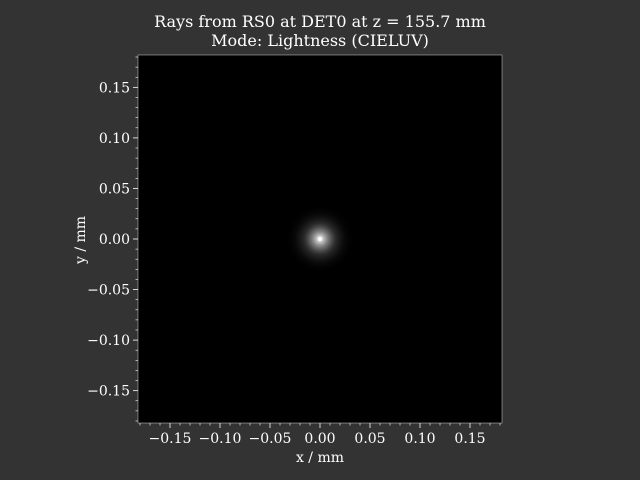  Describe the element at coordinates (320, 458) in the screenshot. I see `x-axis-label: x / mm` at that location.